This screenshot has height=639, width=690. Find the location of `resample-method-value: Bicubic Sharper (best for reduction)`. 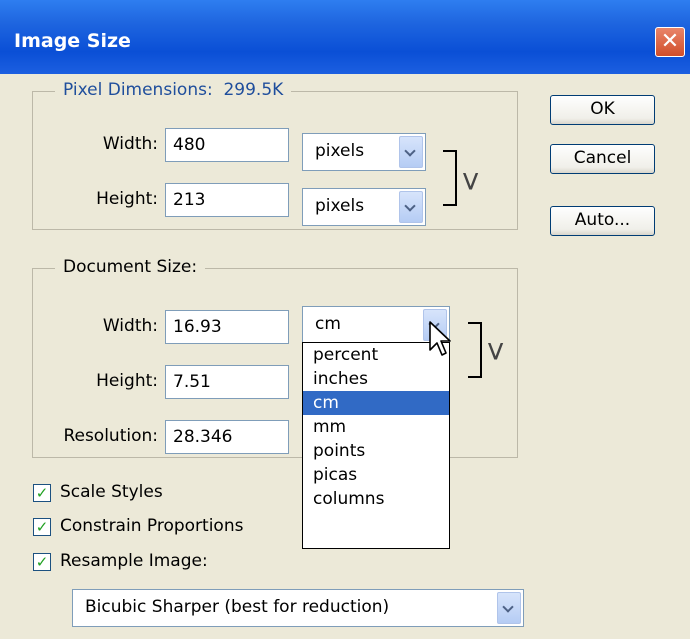

resample-method-value: Bicubic Sharper (best for reduction) is located at coordinates (237, 607).